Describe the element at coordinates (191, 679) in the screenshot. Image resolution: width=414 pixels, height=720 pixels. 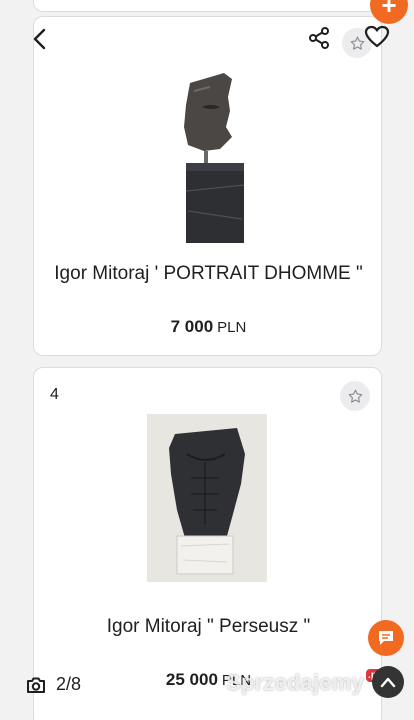
I see `price-amount: 25 000` at that location.